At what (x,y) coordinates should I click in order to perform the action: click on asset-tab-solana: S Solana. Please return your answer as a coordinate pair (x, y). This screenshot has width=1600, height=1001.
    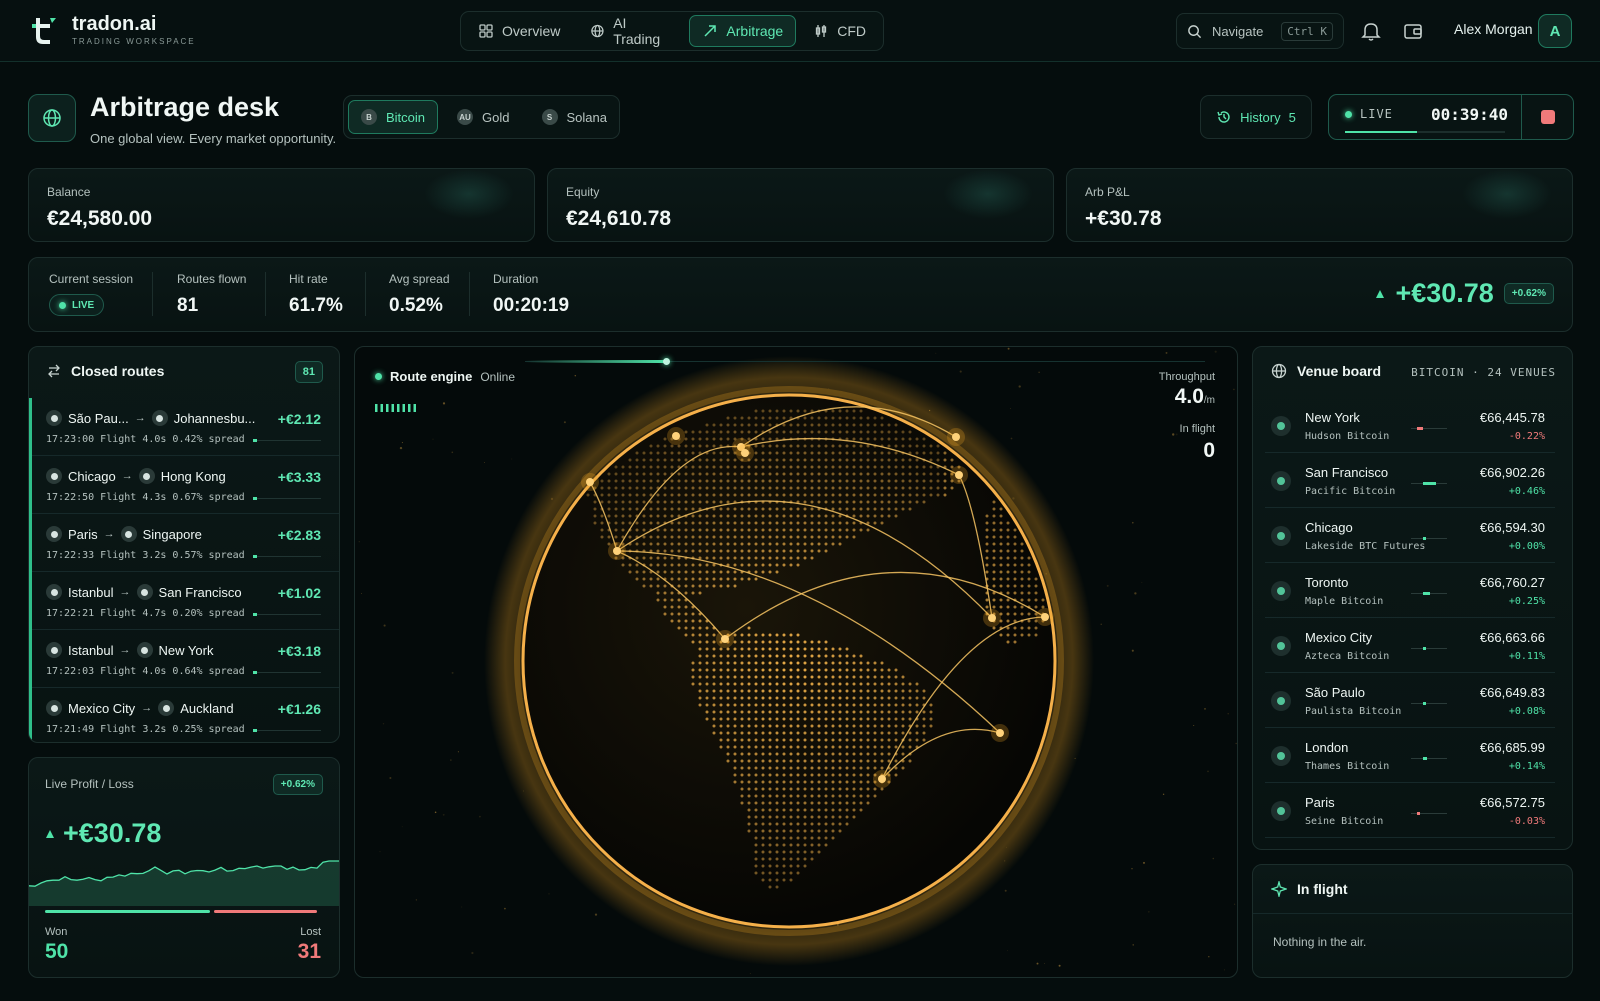
    Looking at the image, I should click on (574, 117).